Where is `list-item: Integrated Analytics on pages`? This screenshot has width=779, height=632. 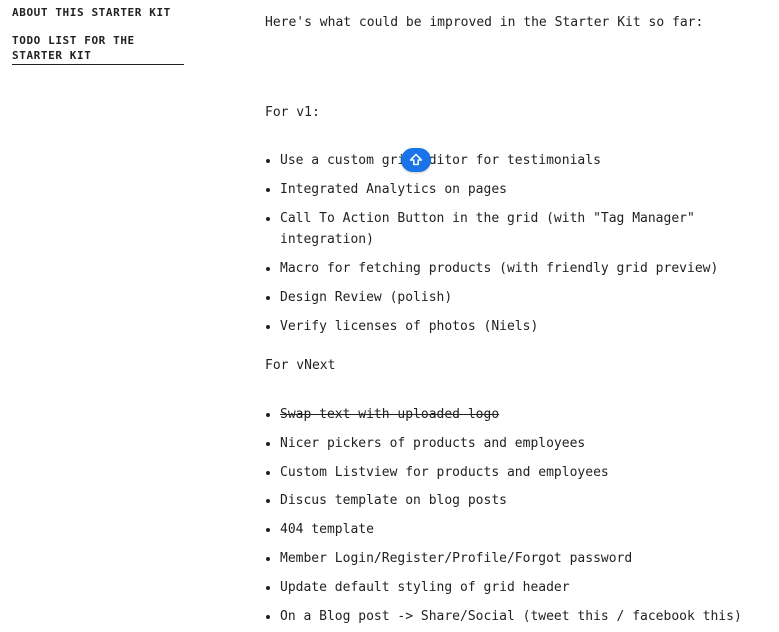 list-item: Integrated Analytics on pages is located at coordinates (507, 189).